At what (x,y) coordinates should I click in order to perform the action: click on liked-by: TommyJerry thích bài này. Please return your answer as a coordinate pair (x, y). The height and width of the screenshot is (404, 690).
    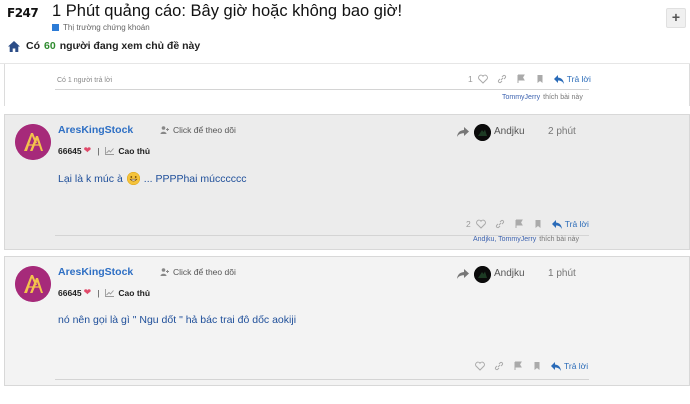
    Looking at the image, I should click on (542, 97).